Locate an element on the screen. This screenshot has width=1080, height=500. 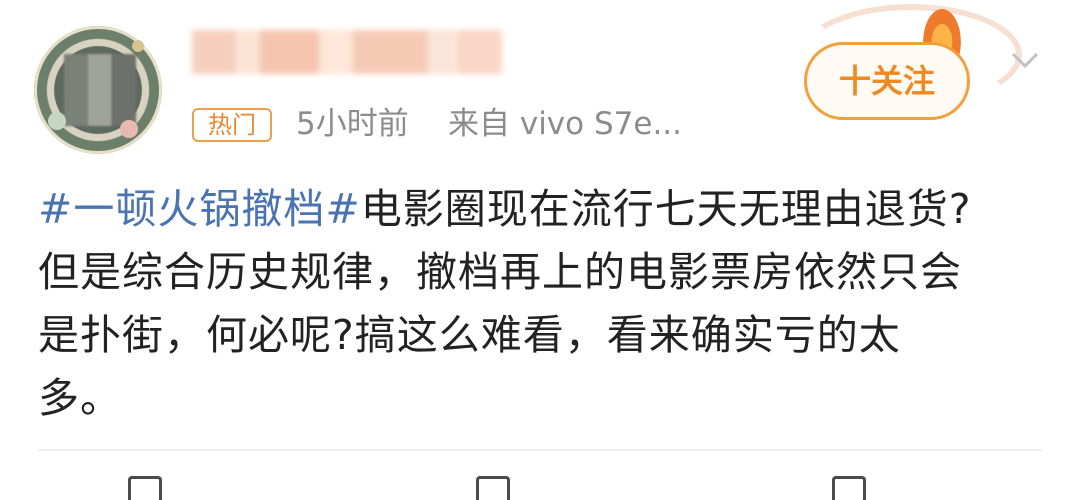
comment-icon is located at coordinates (493, 488).